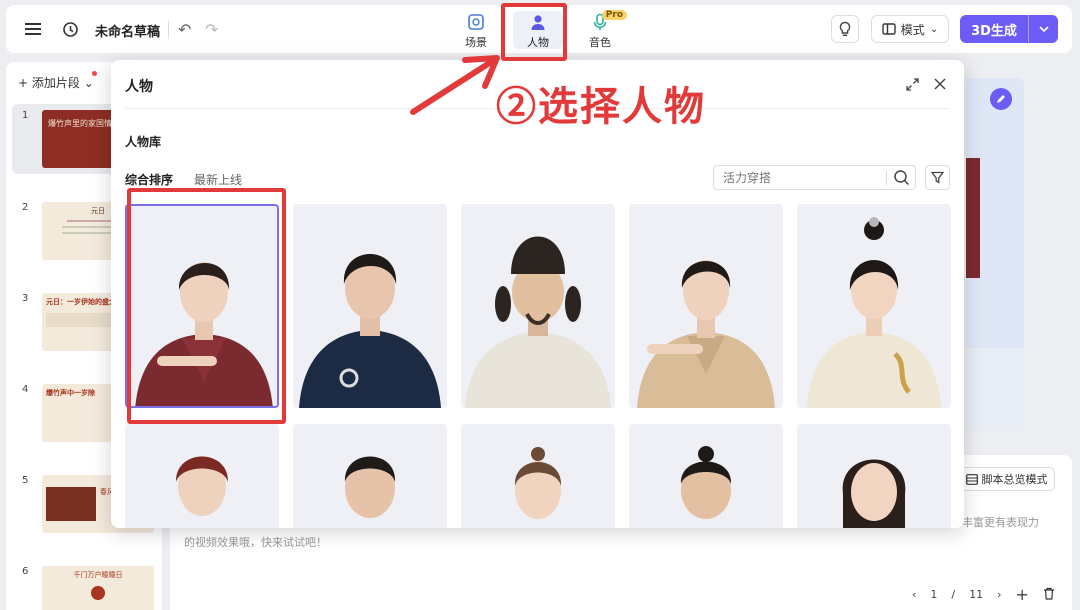 Image resolution: width=1080 pixels, height=610 pixels. I want to click on slide-thumb-title: 元日, so click(98, 211).